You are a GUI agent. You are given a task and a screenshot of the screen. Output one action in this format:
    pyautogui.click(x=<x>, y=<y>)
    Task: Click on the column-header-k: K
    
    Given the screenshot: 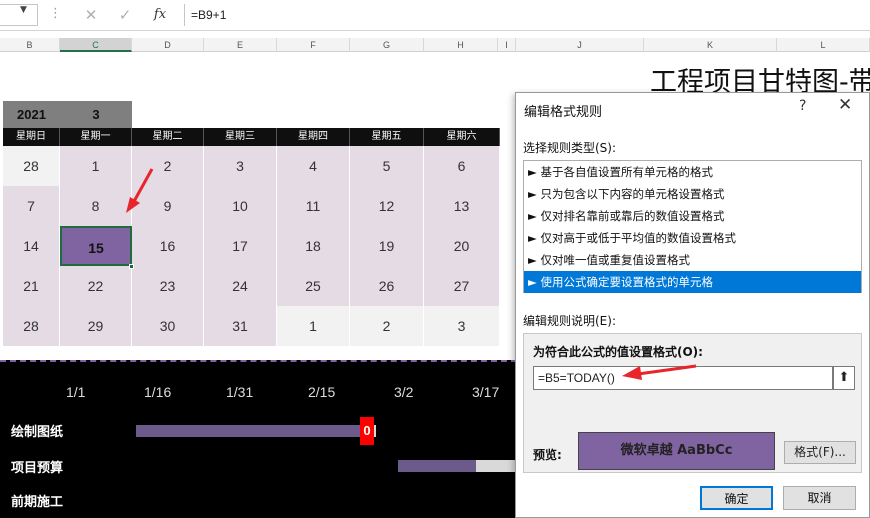 What is the action you would take?
    pyautogui.click(x=710, y=45)
    